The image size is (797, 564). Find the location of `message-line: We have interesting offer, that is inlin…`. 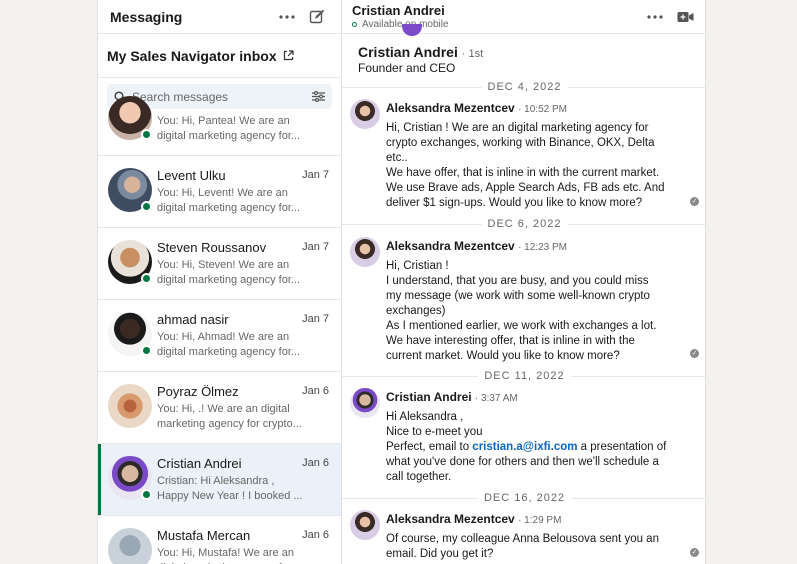

message-line: We have interesting offer, that is inlin… is located at coordinates (510, 341).